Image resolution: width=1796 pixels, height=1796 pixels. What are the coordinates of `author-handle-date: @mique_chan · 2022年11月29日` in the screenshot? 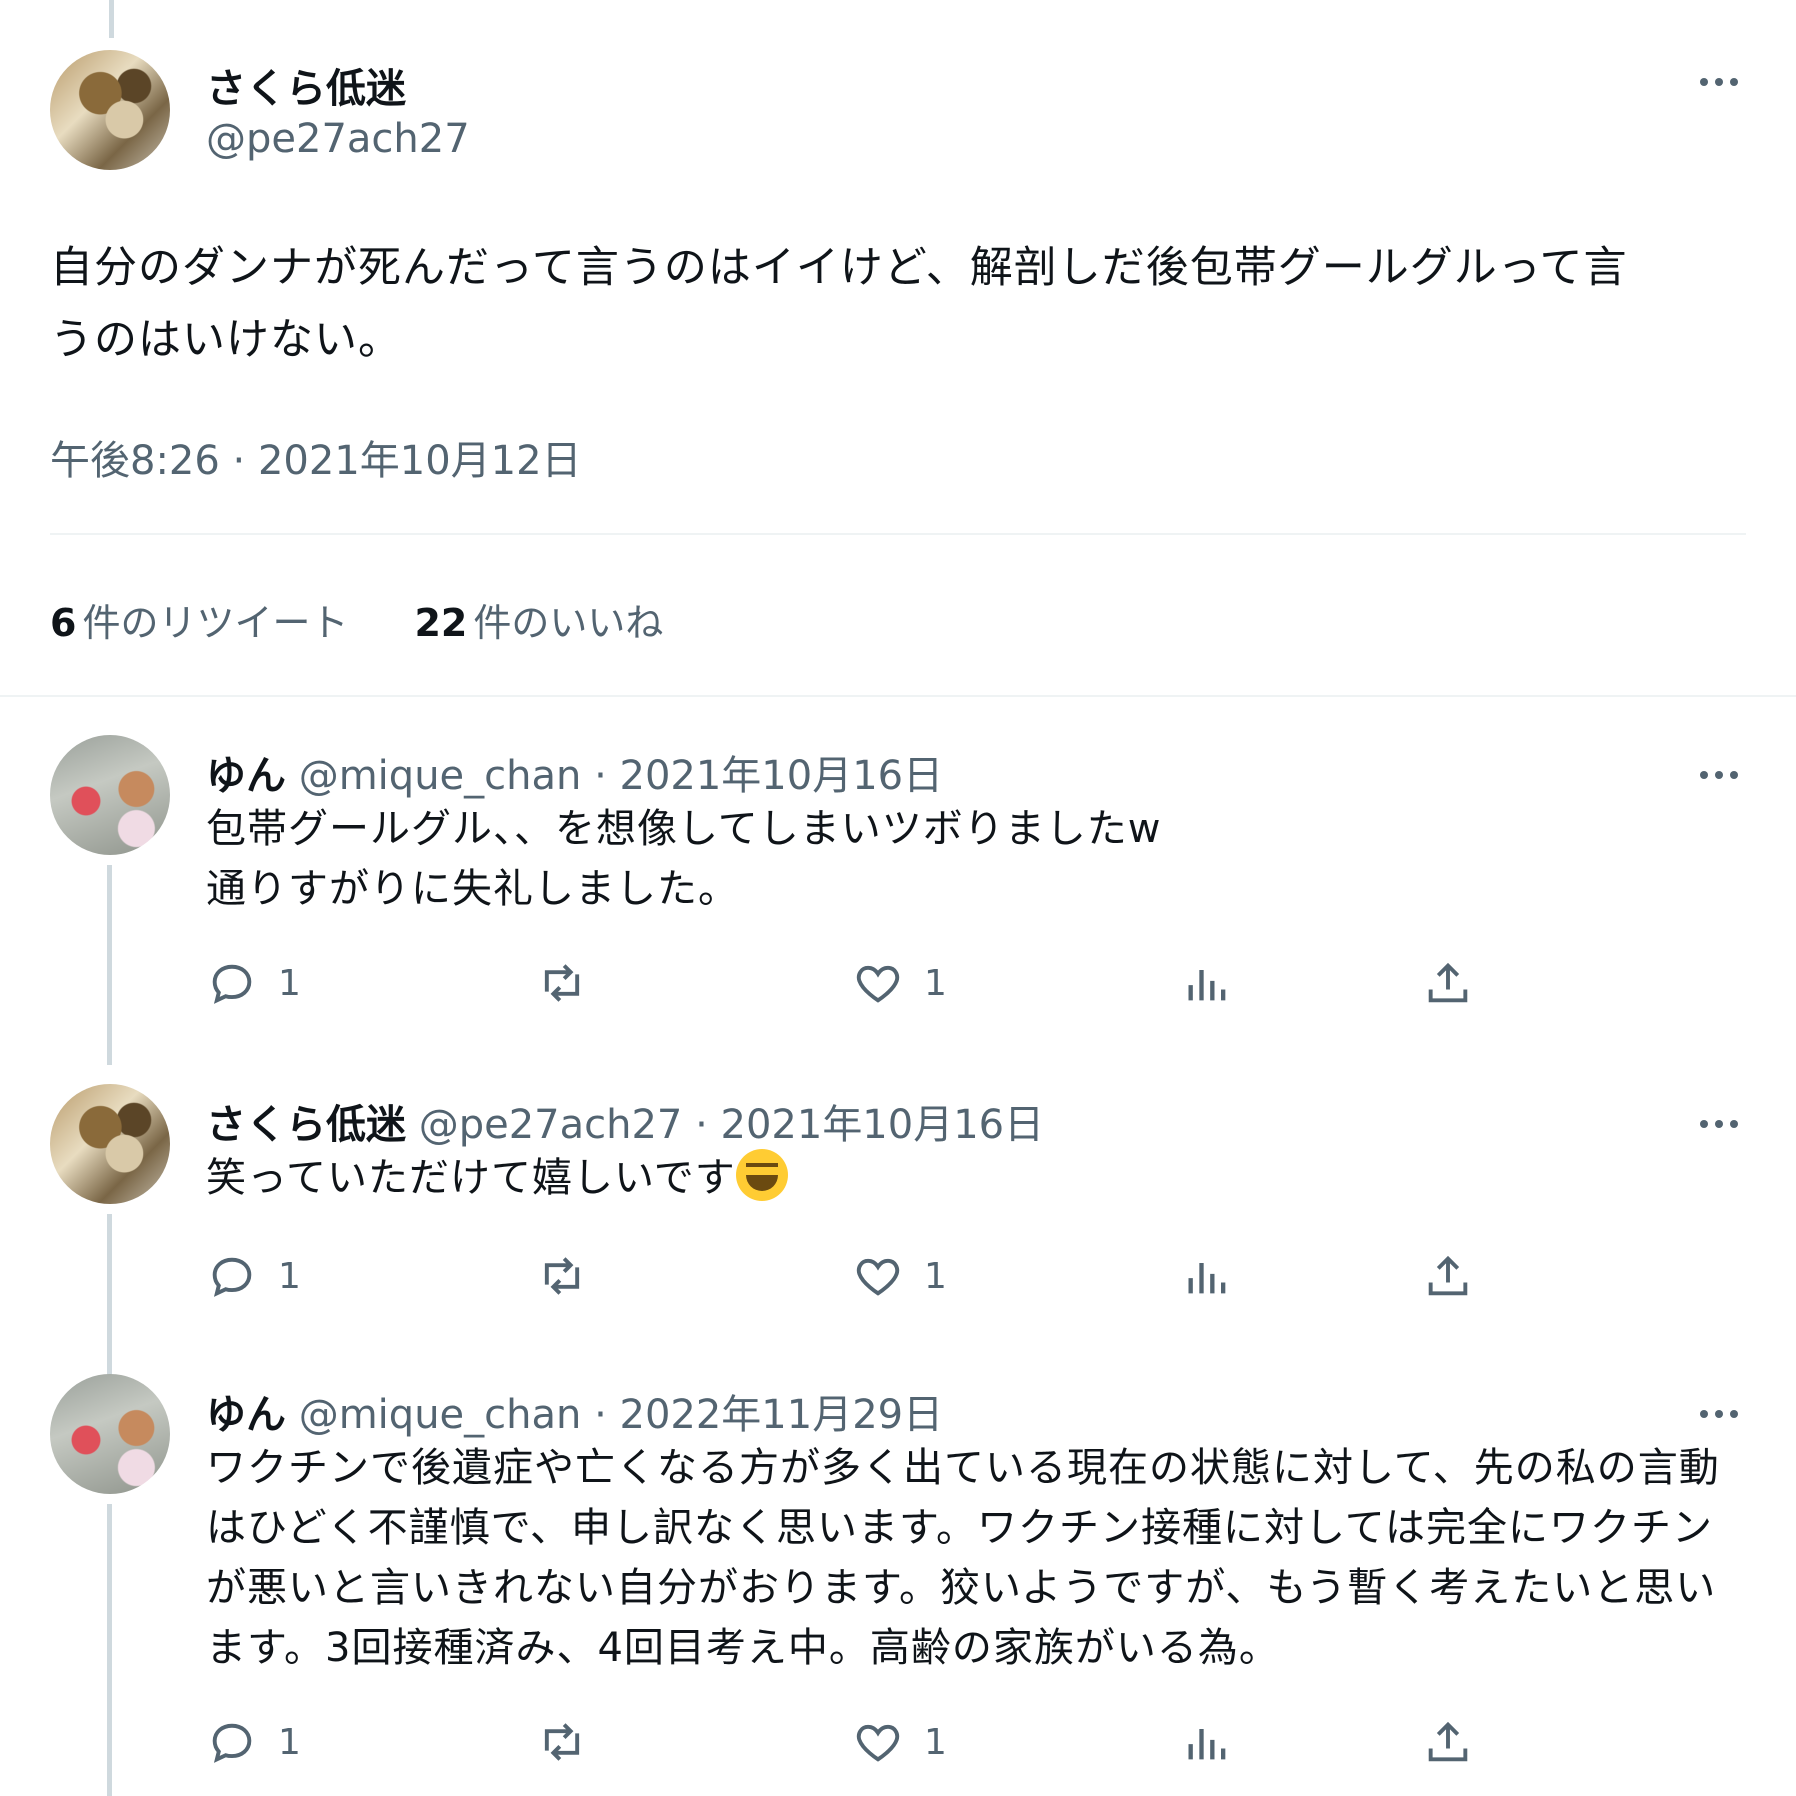 It's located at (621, 1415).